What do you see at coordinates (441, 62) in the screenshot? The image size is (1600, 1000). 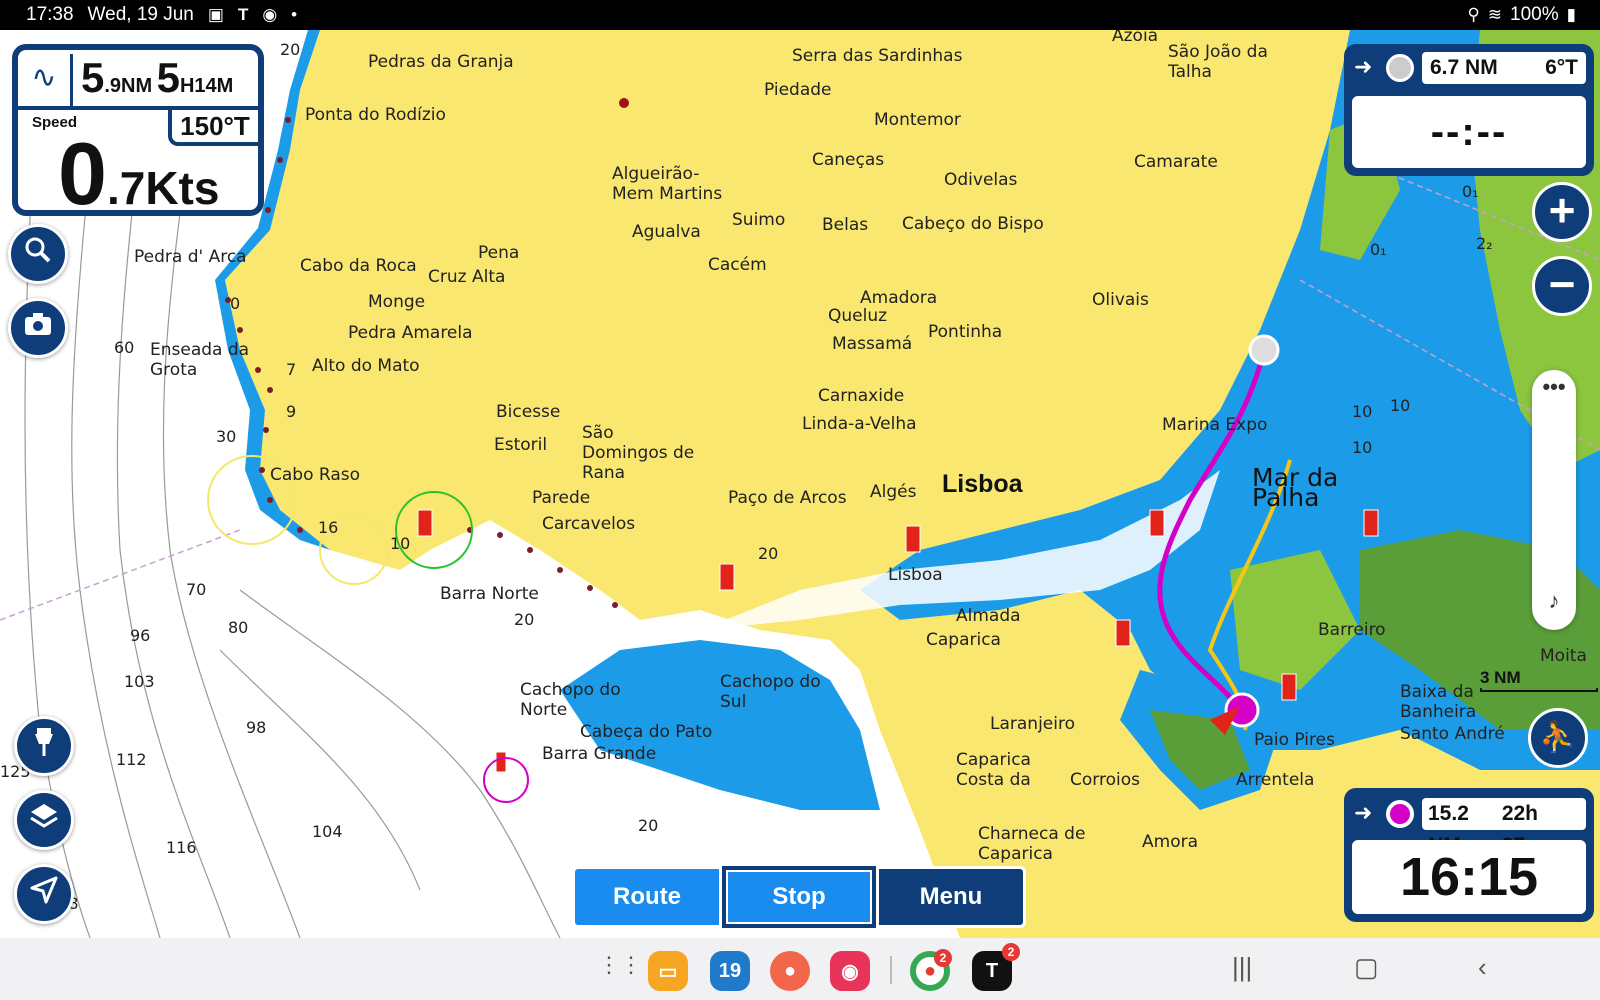 I see `place-label: Pedras da Granja` at bounding box center [441, 62].